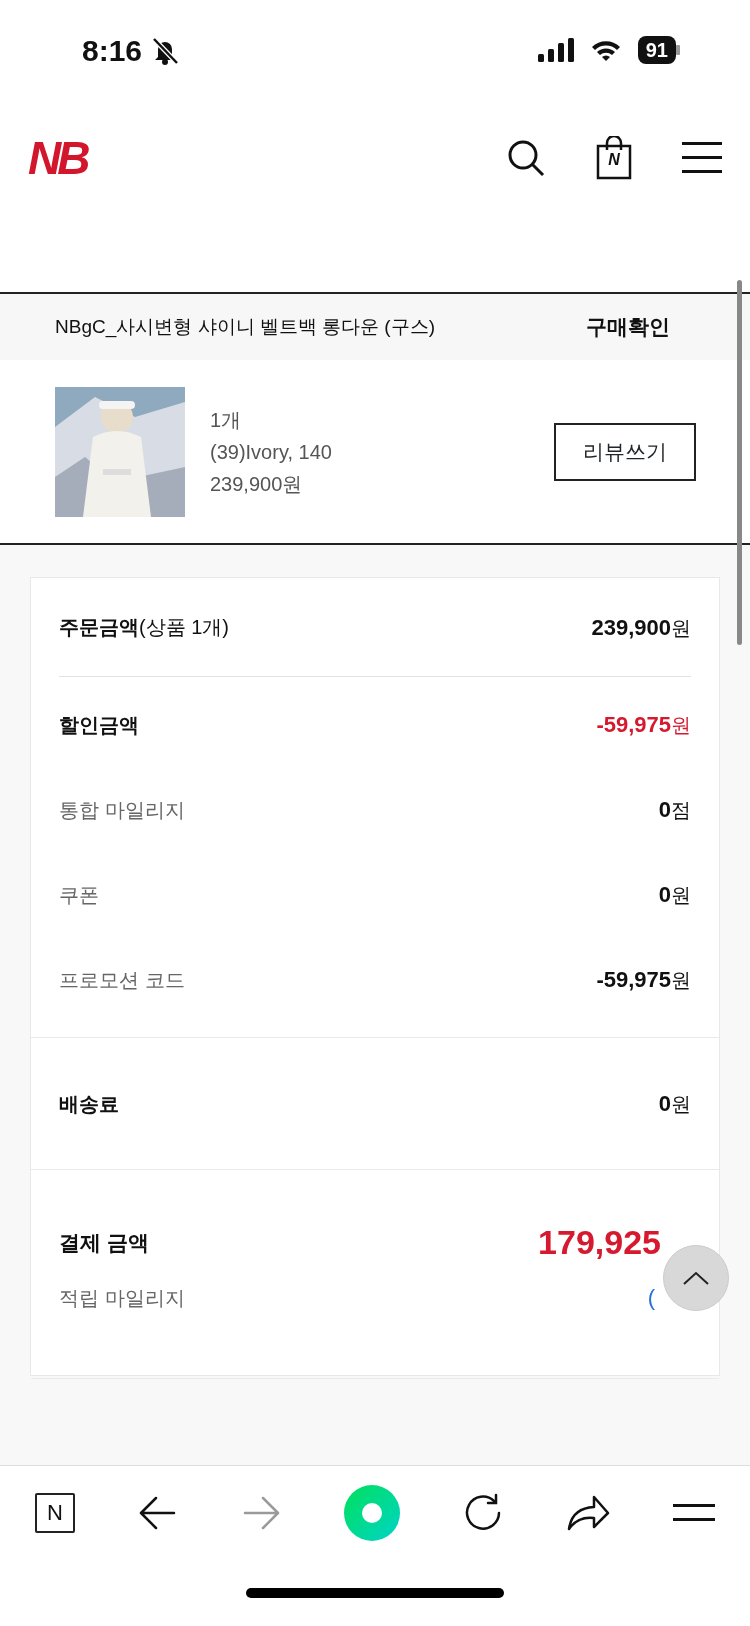 The image size is (750, 1626). Describe the element at coordinates (678, 50) in the screenshot. I see `battery-tip-icon` at that location.